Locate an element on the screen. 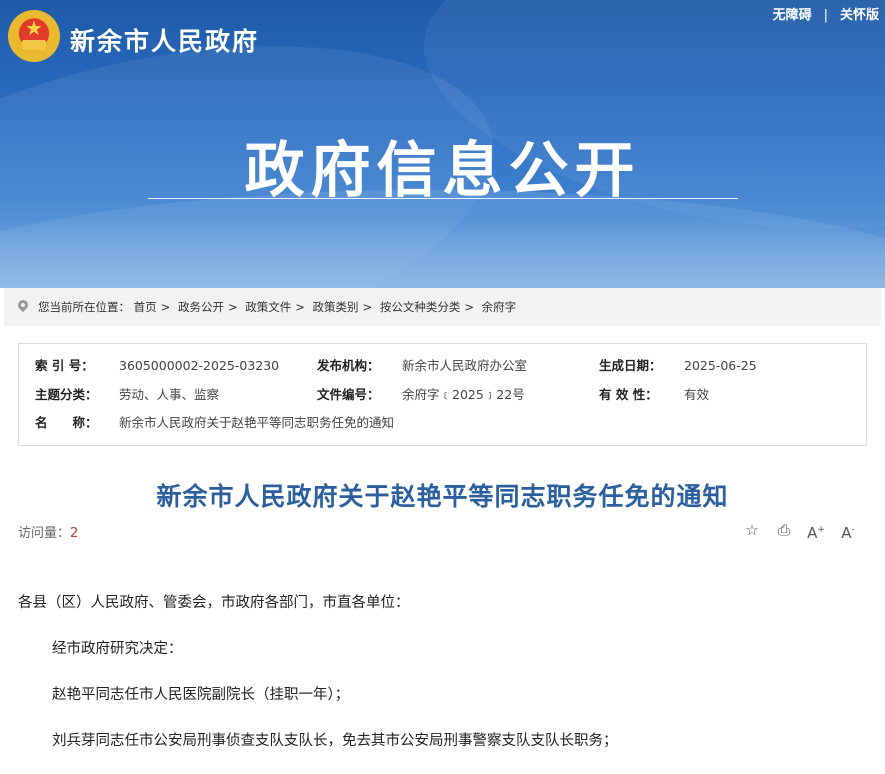  breadcrumb-policy-docs: 政策文件 is located at coordinates (268, 307).